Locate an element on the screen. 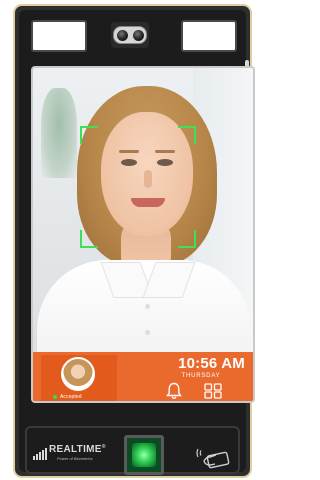  camera-module is located at coordinates (130, 35).